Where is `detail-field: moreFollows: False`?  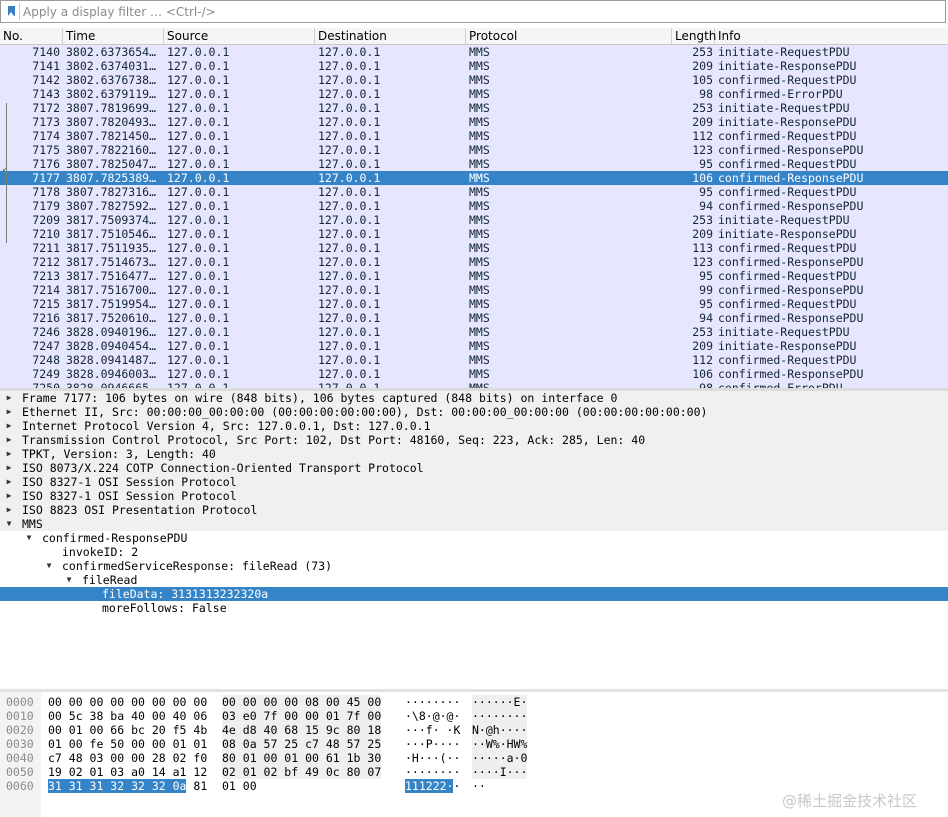 detail-field: moreFollows: False is located at coordinates (474, 608).